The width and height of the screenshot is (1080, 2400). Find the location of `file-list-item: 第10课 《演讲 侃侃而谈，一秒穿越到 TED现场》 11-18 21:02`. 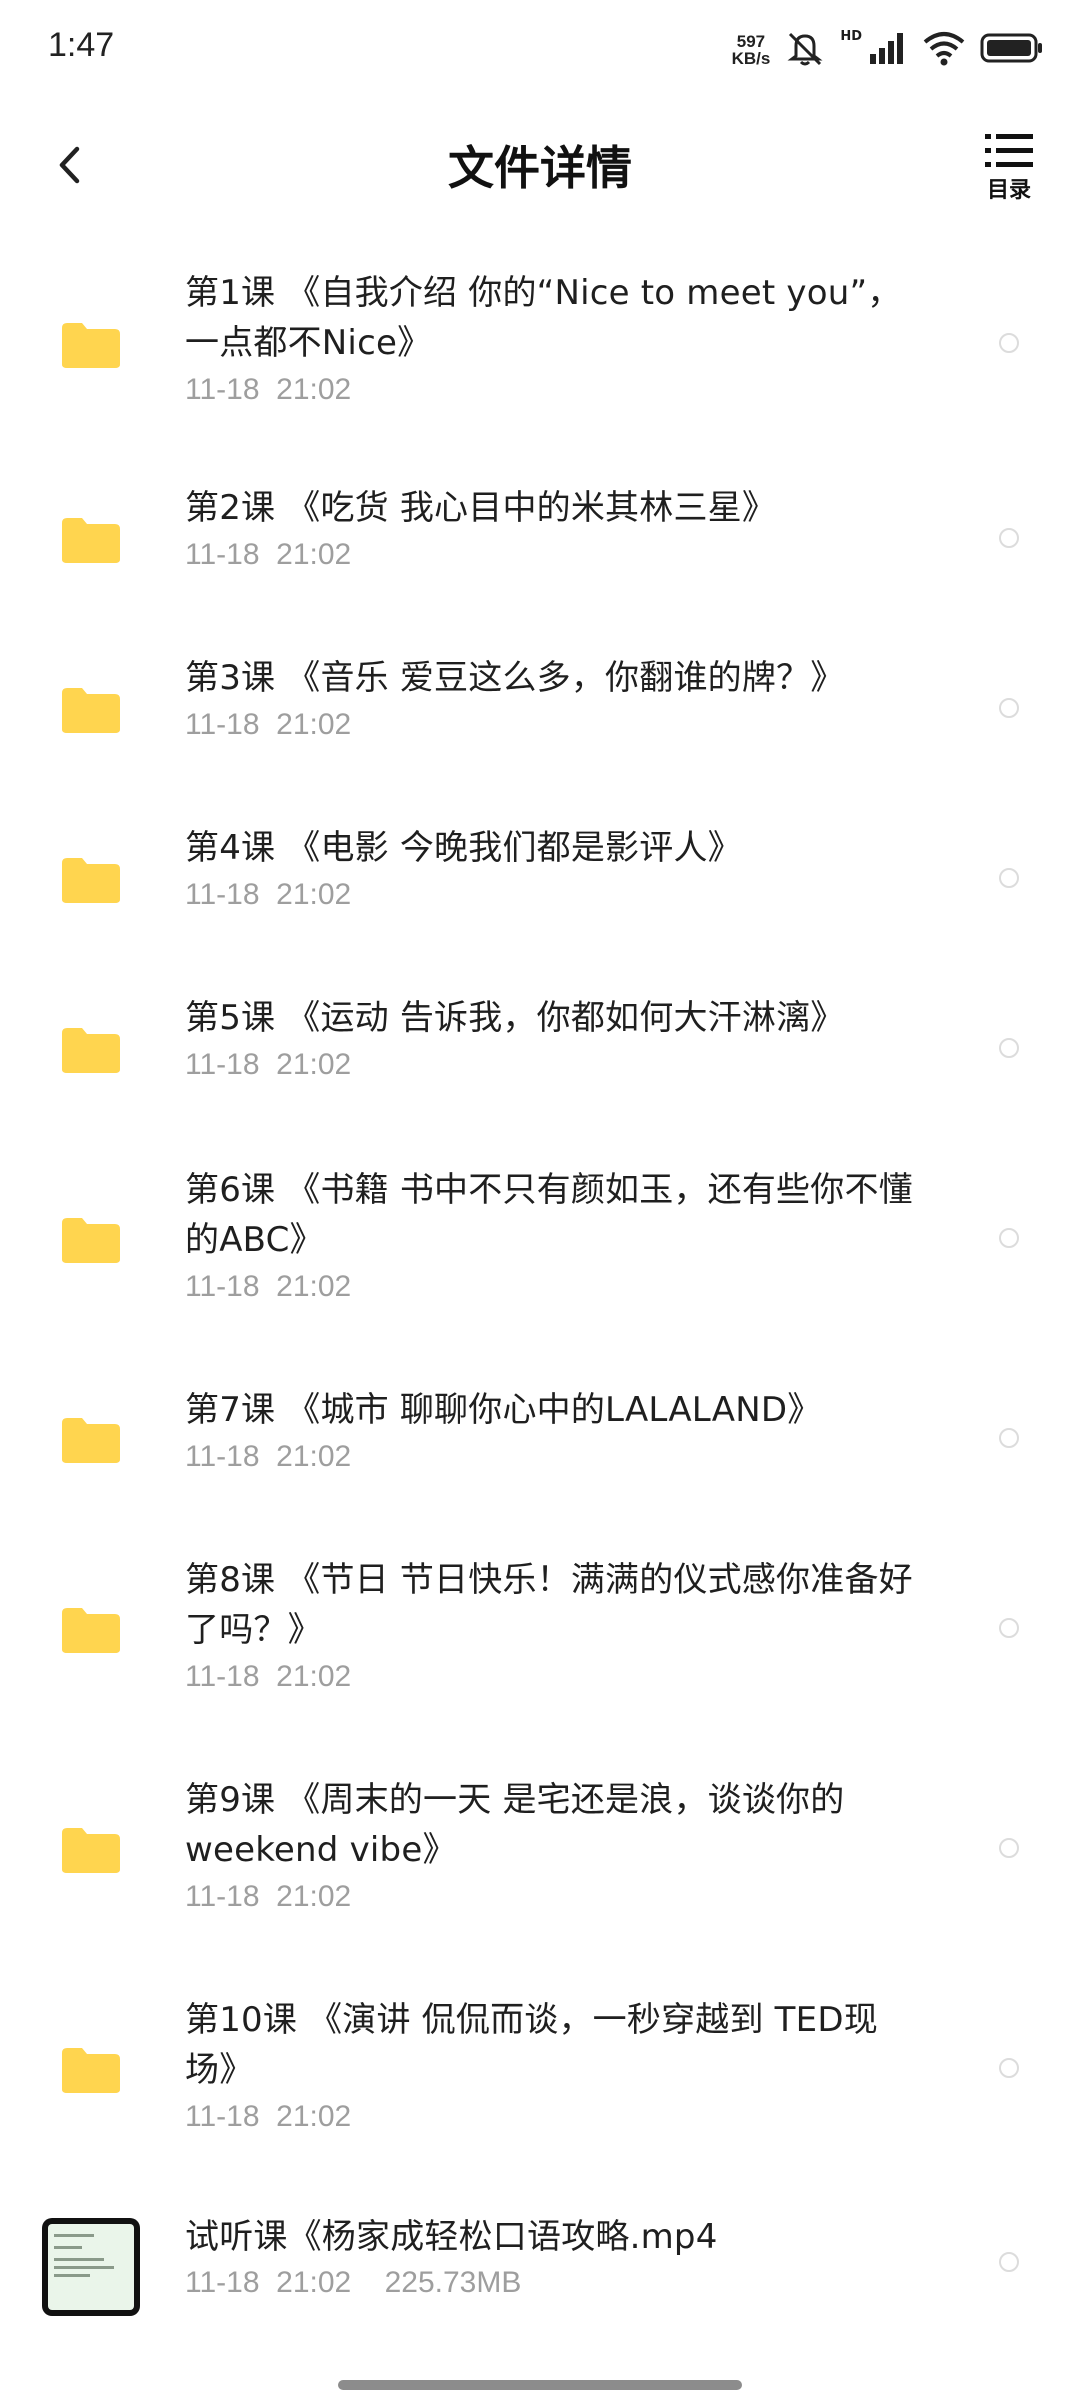

file-list-item: 第10课 《演讲 侃侃而谈，一秒穿越到 TED现场》 11-18 21:02 is located at coordinates (540, 2070).